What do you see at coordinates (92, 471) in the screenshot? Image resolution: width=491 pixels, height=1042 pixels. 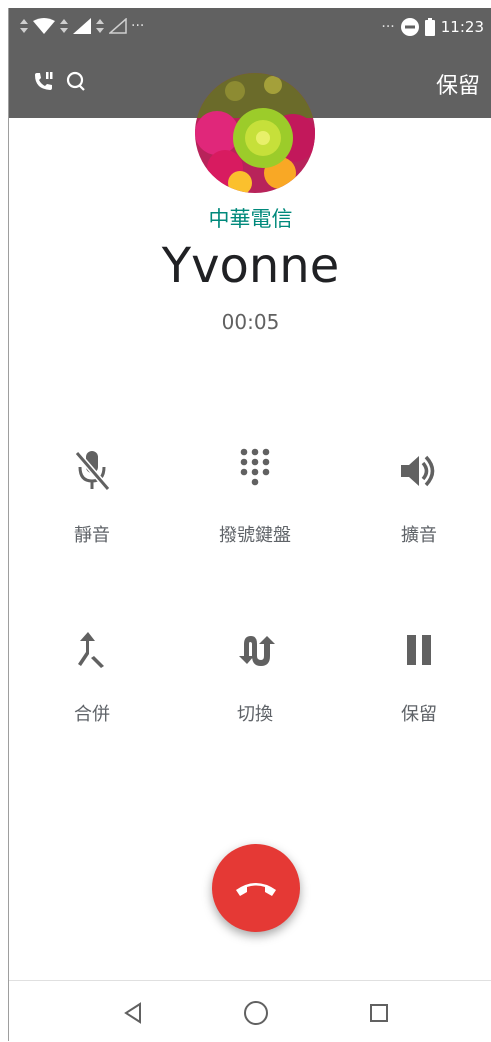 I see `mic-off-icon` at bounding box center [92, 471].